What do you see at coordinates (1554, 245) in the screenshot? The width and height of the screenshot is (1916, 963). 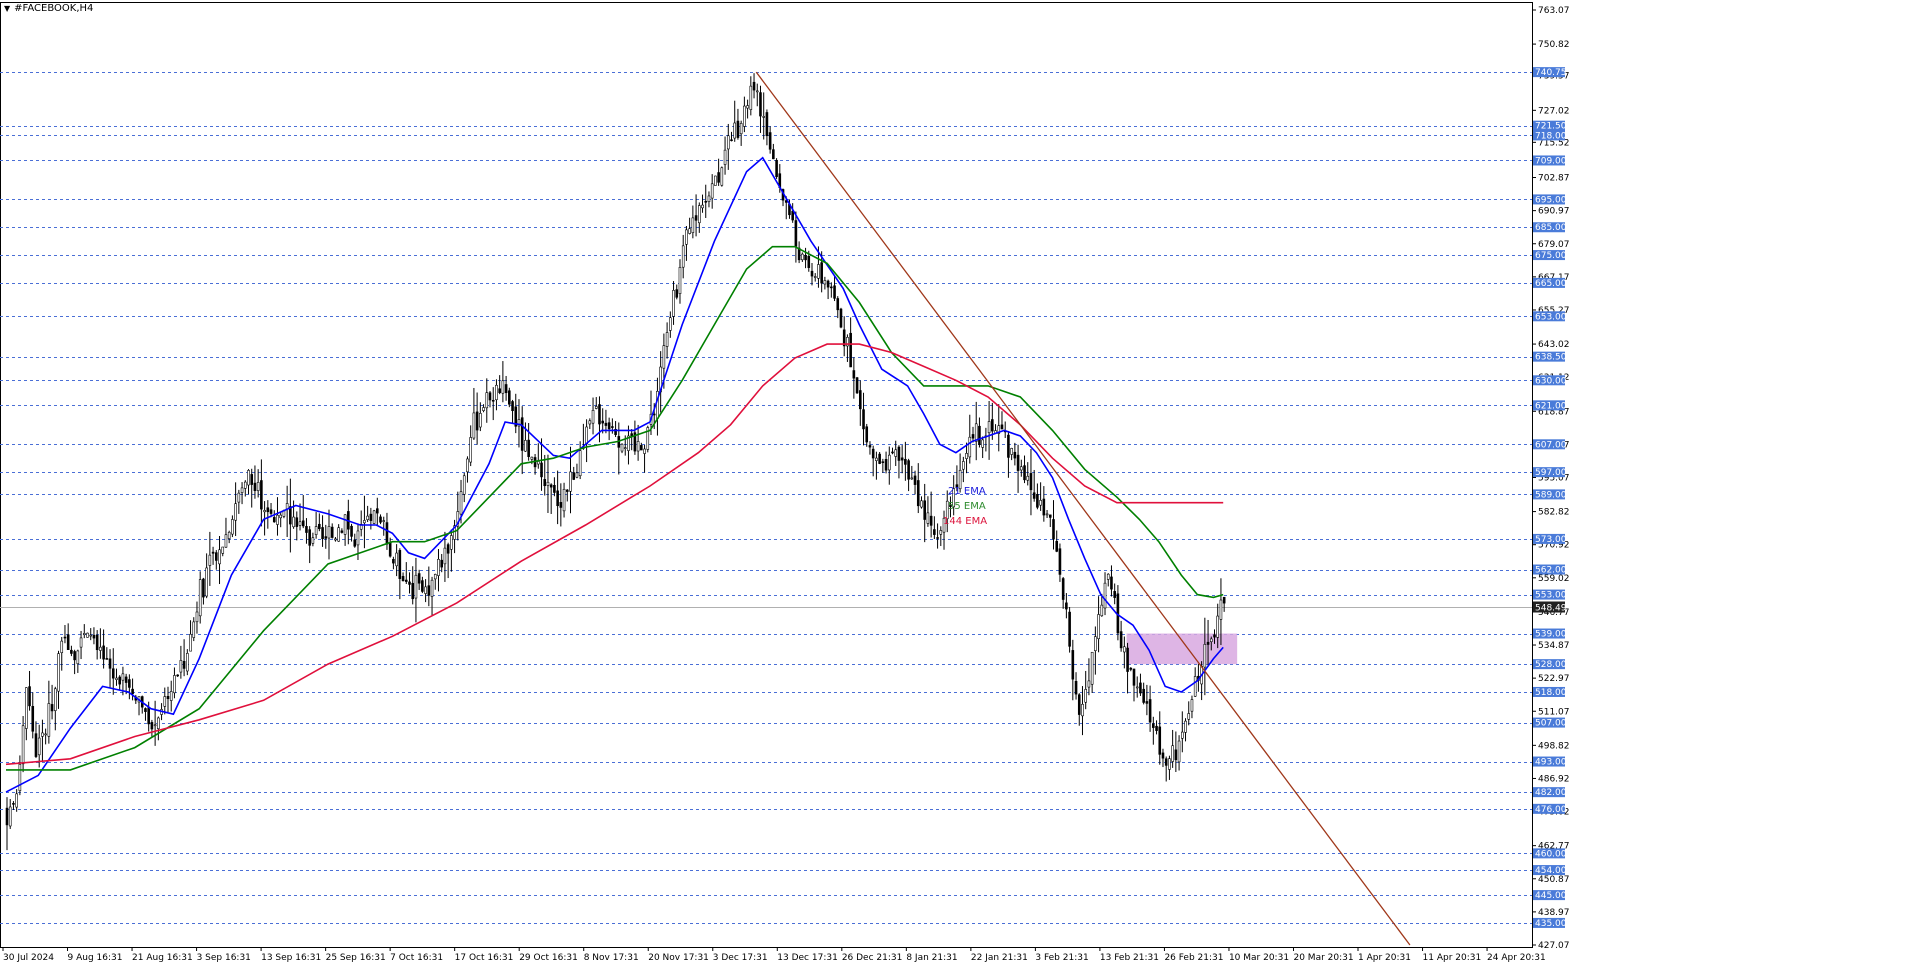 I see `price-tick-label: 679.07` at bounding box center [1554, 245].